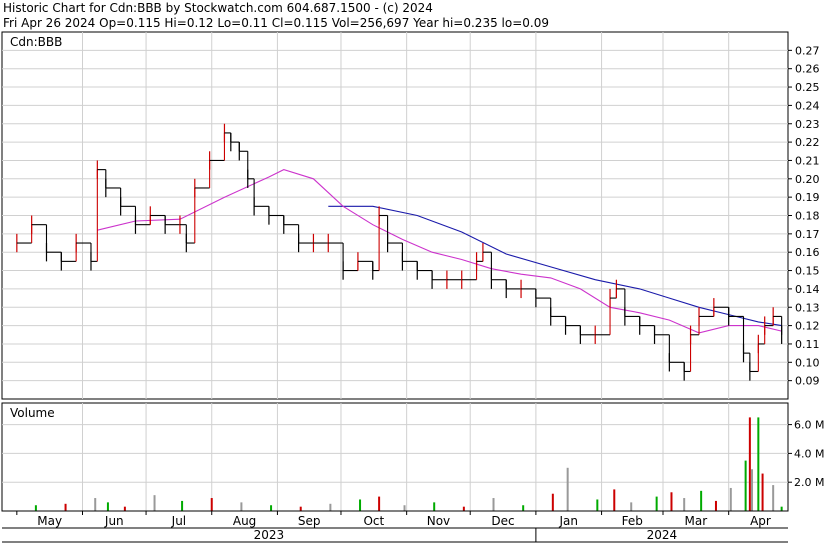 The image size is (830, 543). Describe the element at coordinates (36, 42) in the screenshot. I see `price-panel-title: Cdn:BBB` at that location.